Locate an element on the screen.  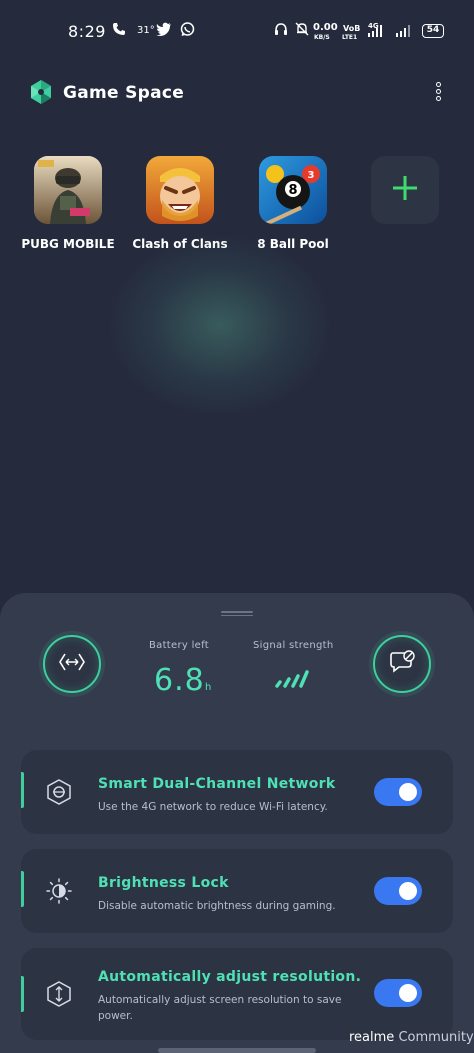
page-title: Game Space is located at coordinates (124, 93).